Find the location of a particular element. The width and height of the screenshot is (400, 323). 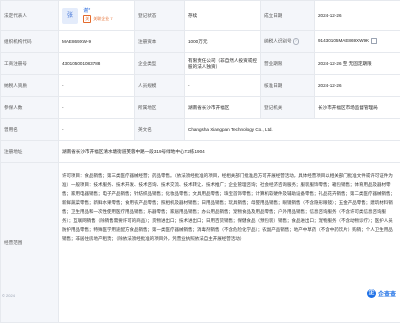

brand-logo-text: 企查查 is located at coordinates (387, 293).